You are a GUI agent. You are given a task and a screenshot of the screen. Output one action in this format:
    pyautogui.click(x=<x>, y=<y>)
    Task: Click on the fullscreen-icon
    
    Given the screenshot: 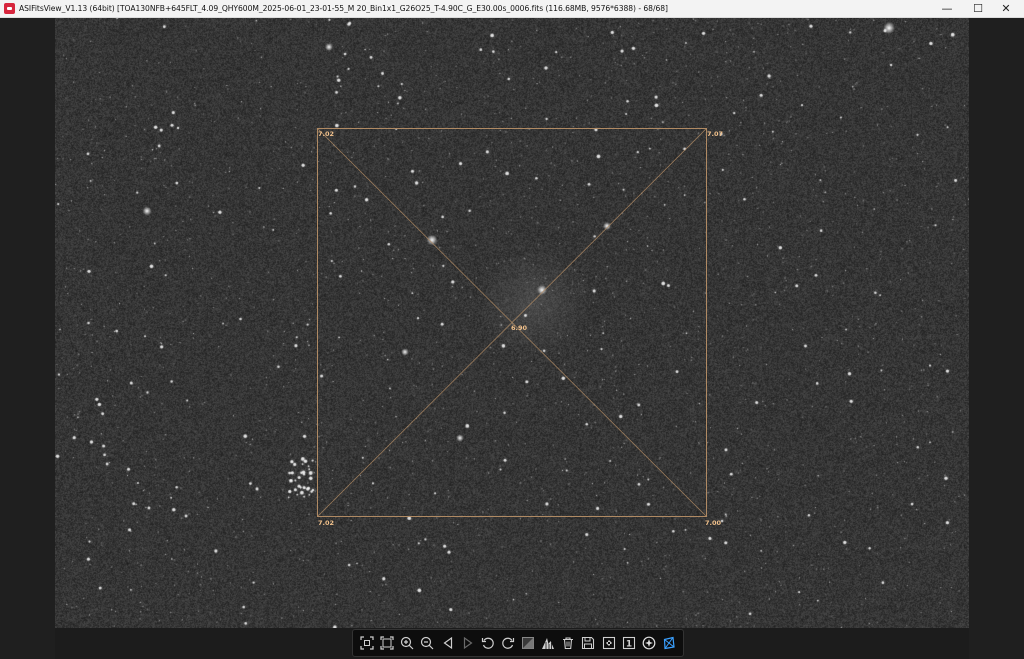 What is the action you would take?
    pyautogui.click(x=608, y=643)
    